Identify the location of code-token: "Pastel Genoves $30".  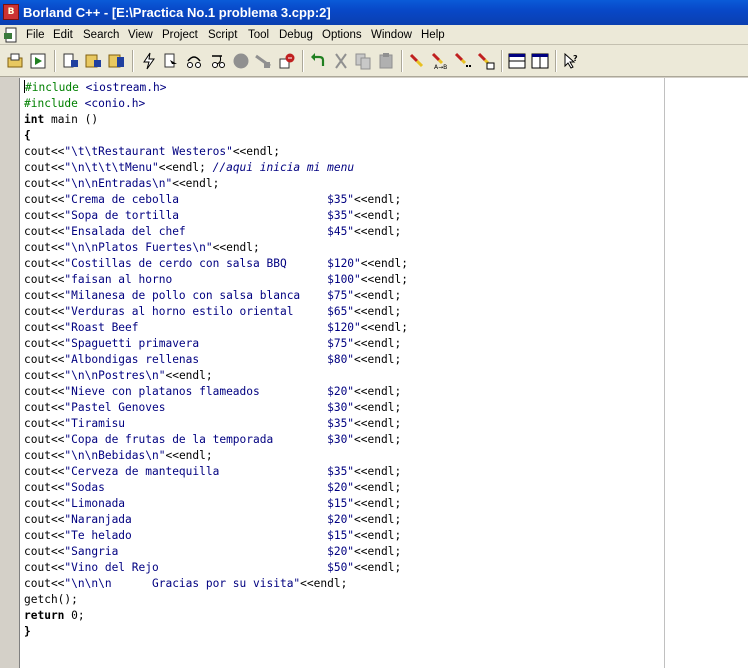
(209, 407).